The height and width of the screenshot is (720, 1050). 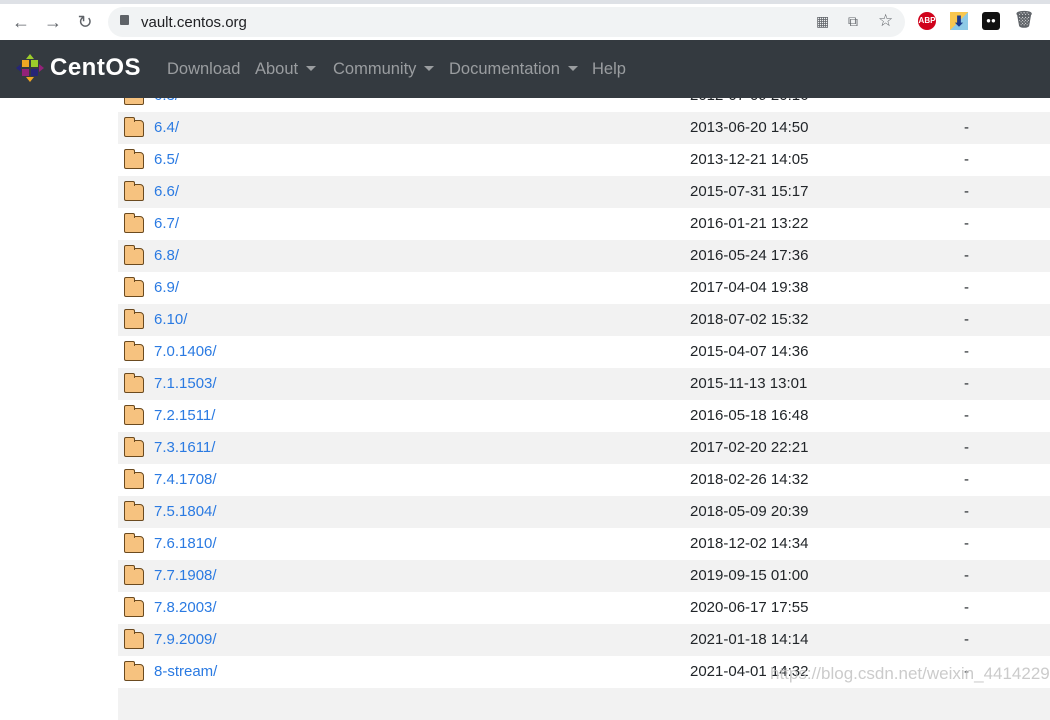 What do you see at coordinates (1024, 21) in the screenshot?
I see `trash-icon: 🗑` at bounding box center [1024, 21].